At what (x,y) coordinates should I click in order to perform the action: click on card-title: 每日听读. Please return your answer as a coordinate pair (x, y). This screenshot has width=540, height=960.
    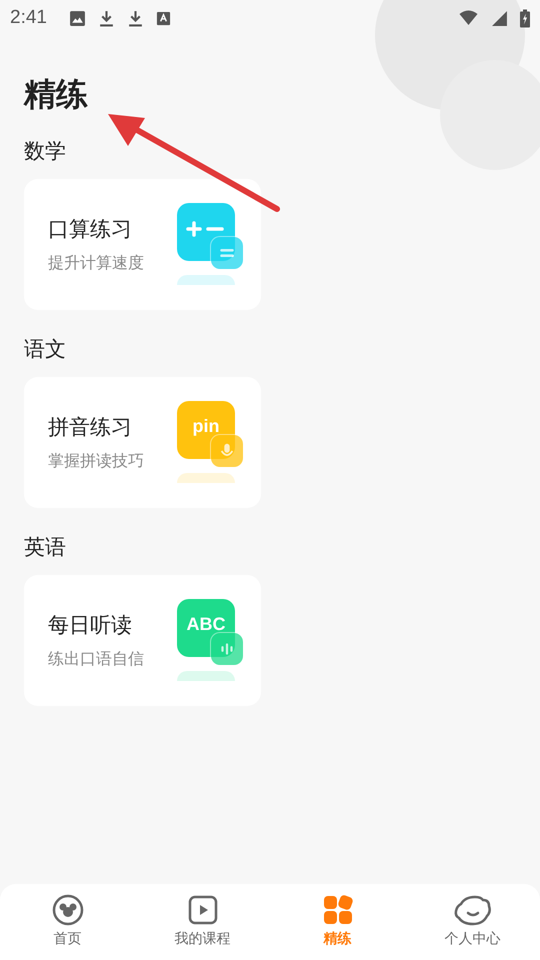
    Looking at the image, I should click on (90, 625).